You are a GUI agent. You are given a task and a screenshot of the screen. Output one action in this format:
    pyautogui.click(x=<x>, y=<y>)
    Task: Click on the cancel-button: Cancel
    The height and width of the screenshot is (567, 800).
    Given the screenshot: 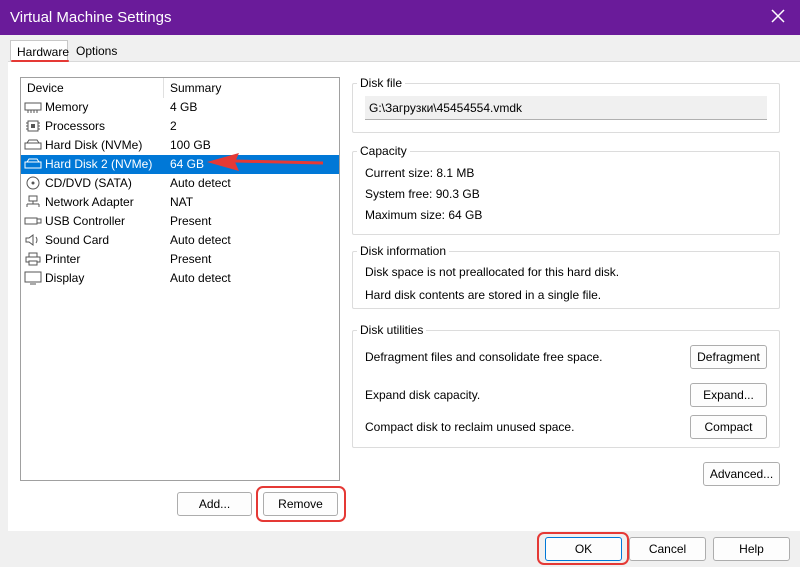 What is the action you would take?
    pyautogui.click(x=667, y=549)
    